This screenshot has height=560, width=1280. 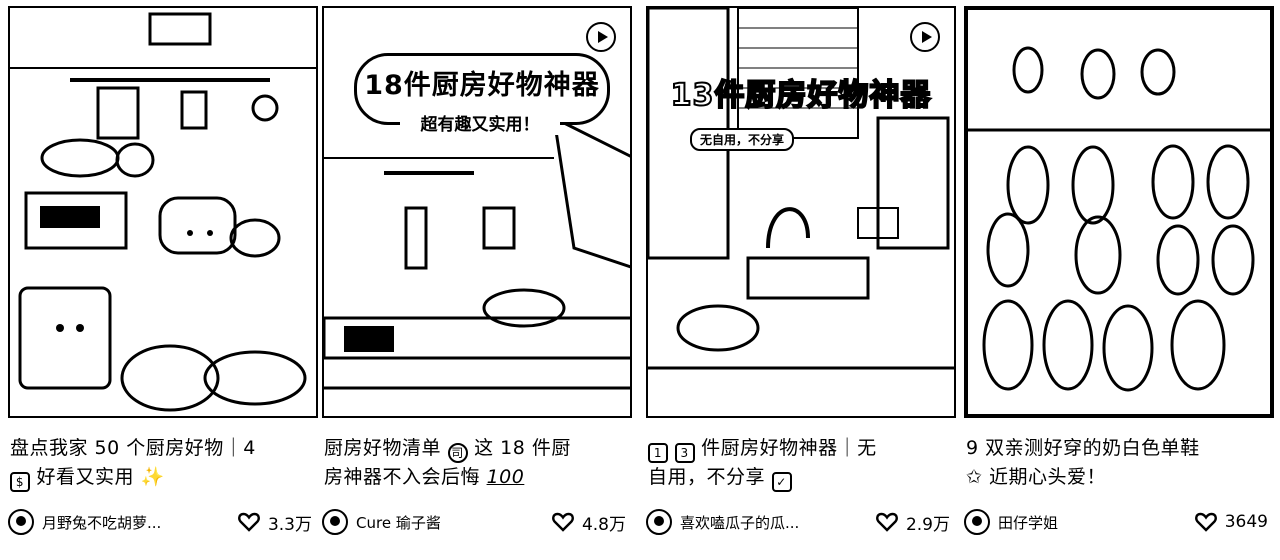 I want to click on note-title: 厨房好物清单 司 这 18 件厨 房神器不入会后悔 100, so click(x=474, y=463).